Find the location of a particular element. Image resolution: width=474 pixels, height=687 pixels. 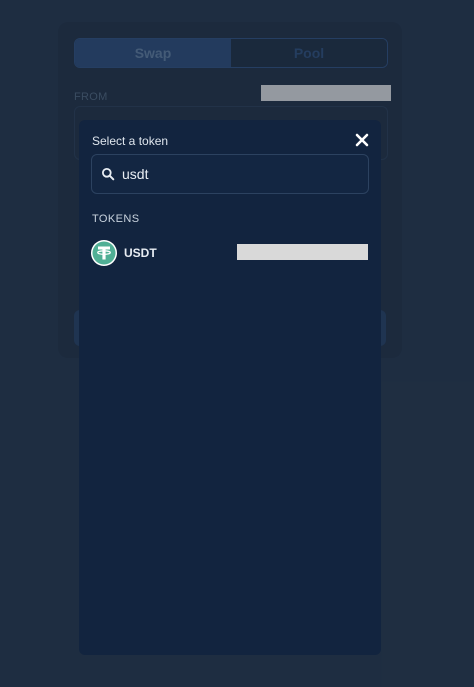

close-button is located at coordinates (362, 140).